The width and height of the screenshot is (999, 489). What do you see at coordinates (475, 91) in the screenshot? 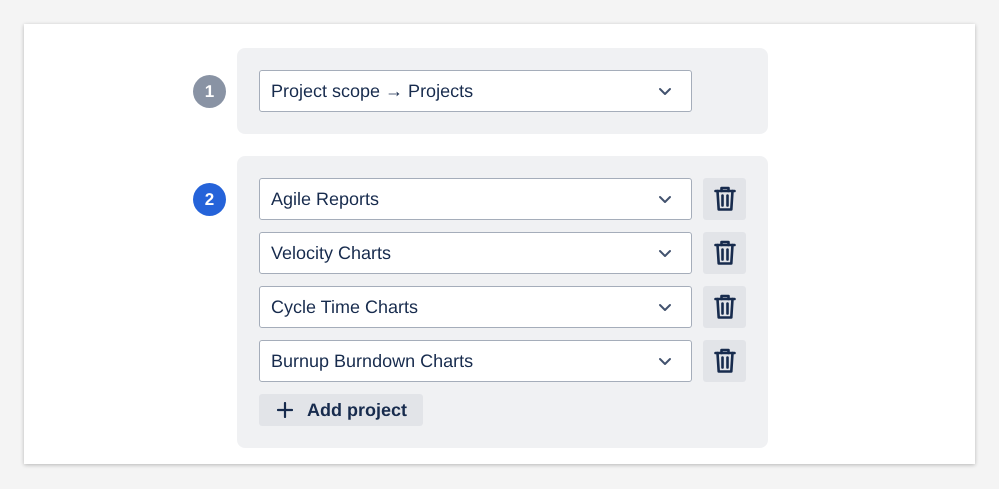
I see `project-select: Project scope → Projects` at bounding box center [475, 91].